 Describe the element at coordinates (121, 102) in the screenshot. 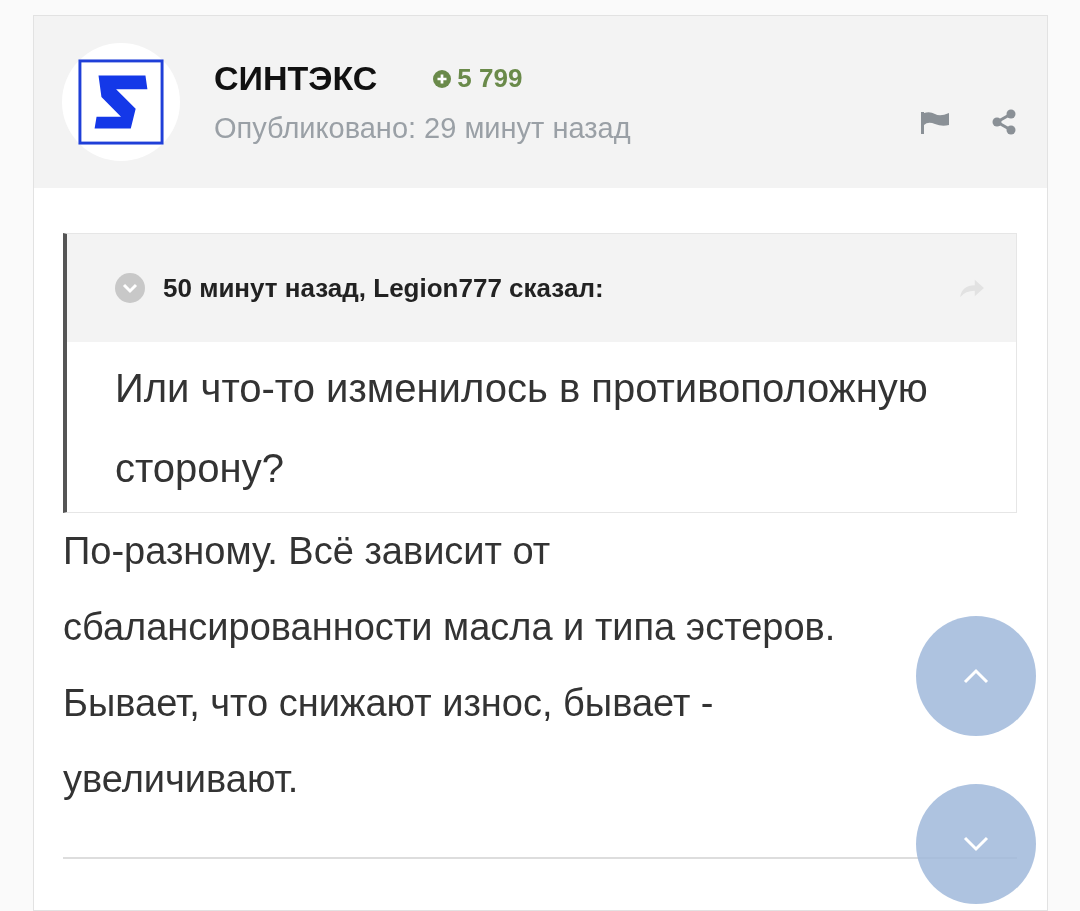

I see `logo-icon` at that location.